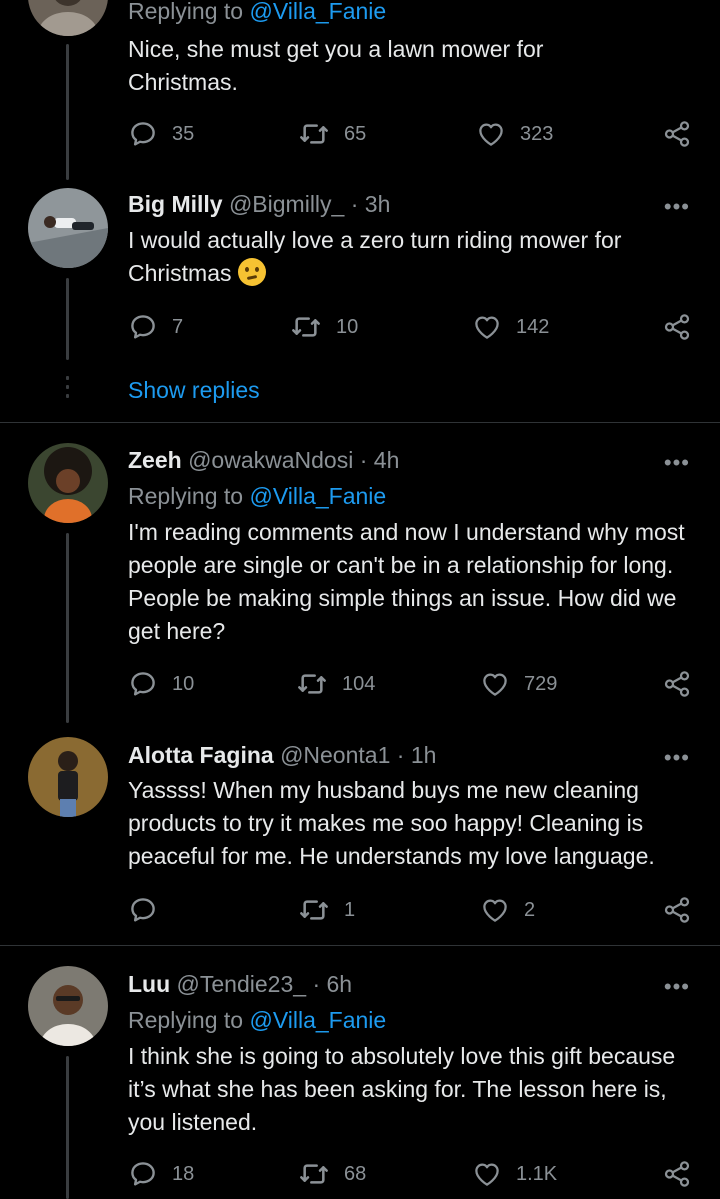 Image resolution: width=720 pixels, height=1199 pixels. Describe the element at coordinates (537, 1173) in the screenshot. I see `like-count: 1.1K` at that location.